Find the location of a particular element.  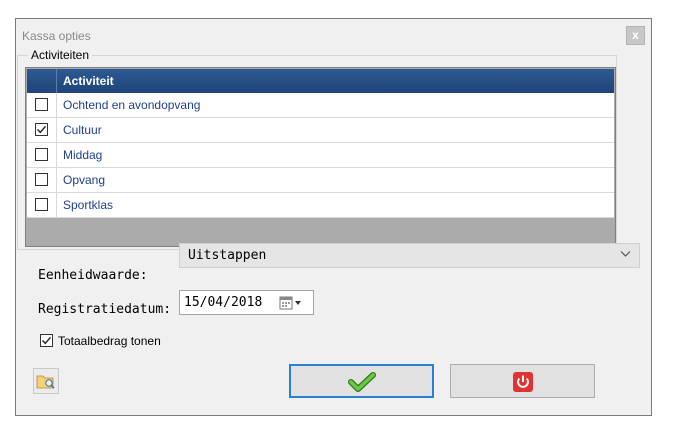

title-bar: Kassa opties x is located at coordinates (333, 36).